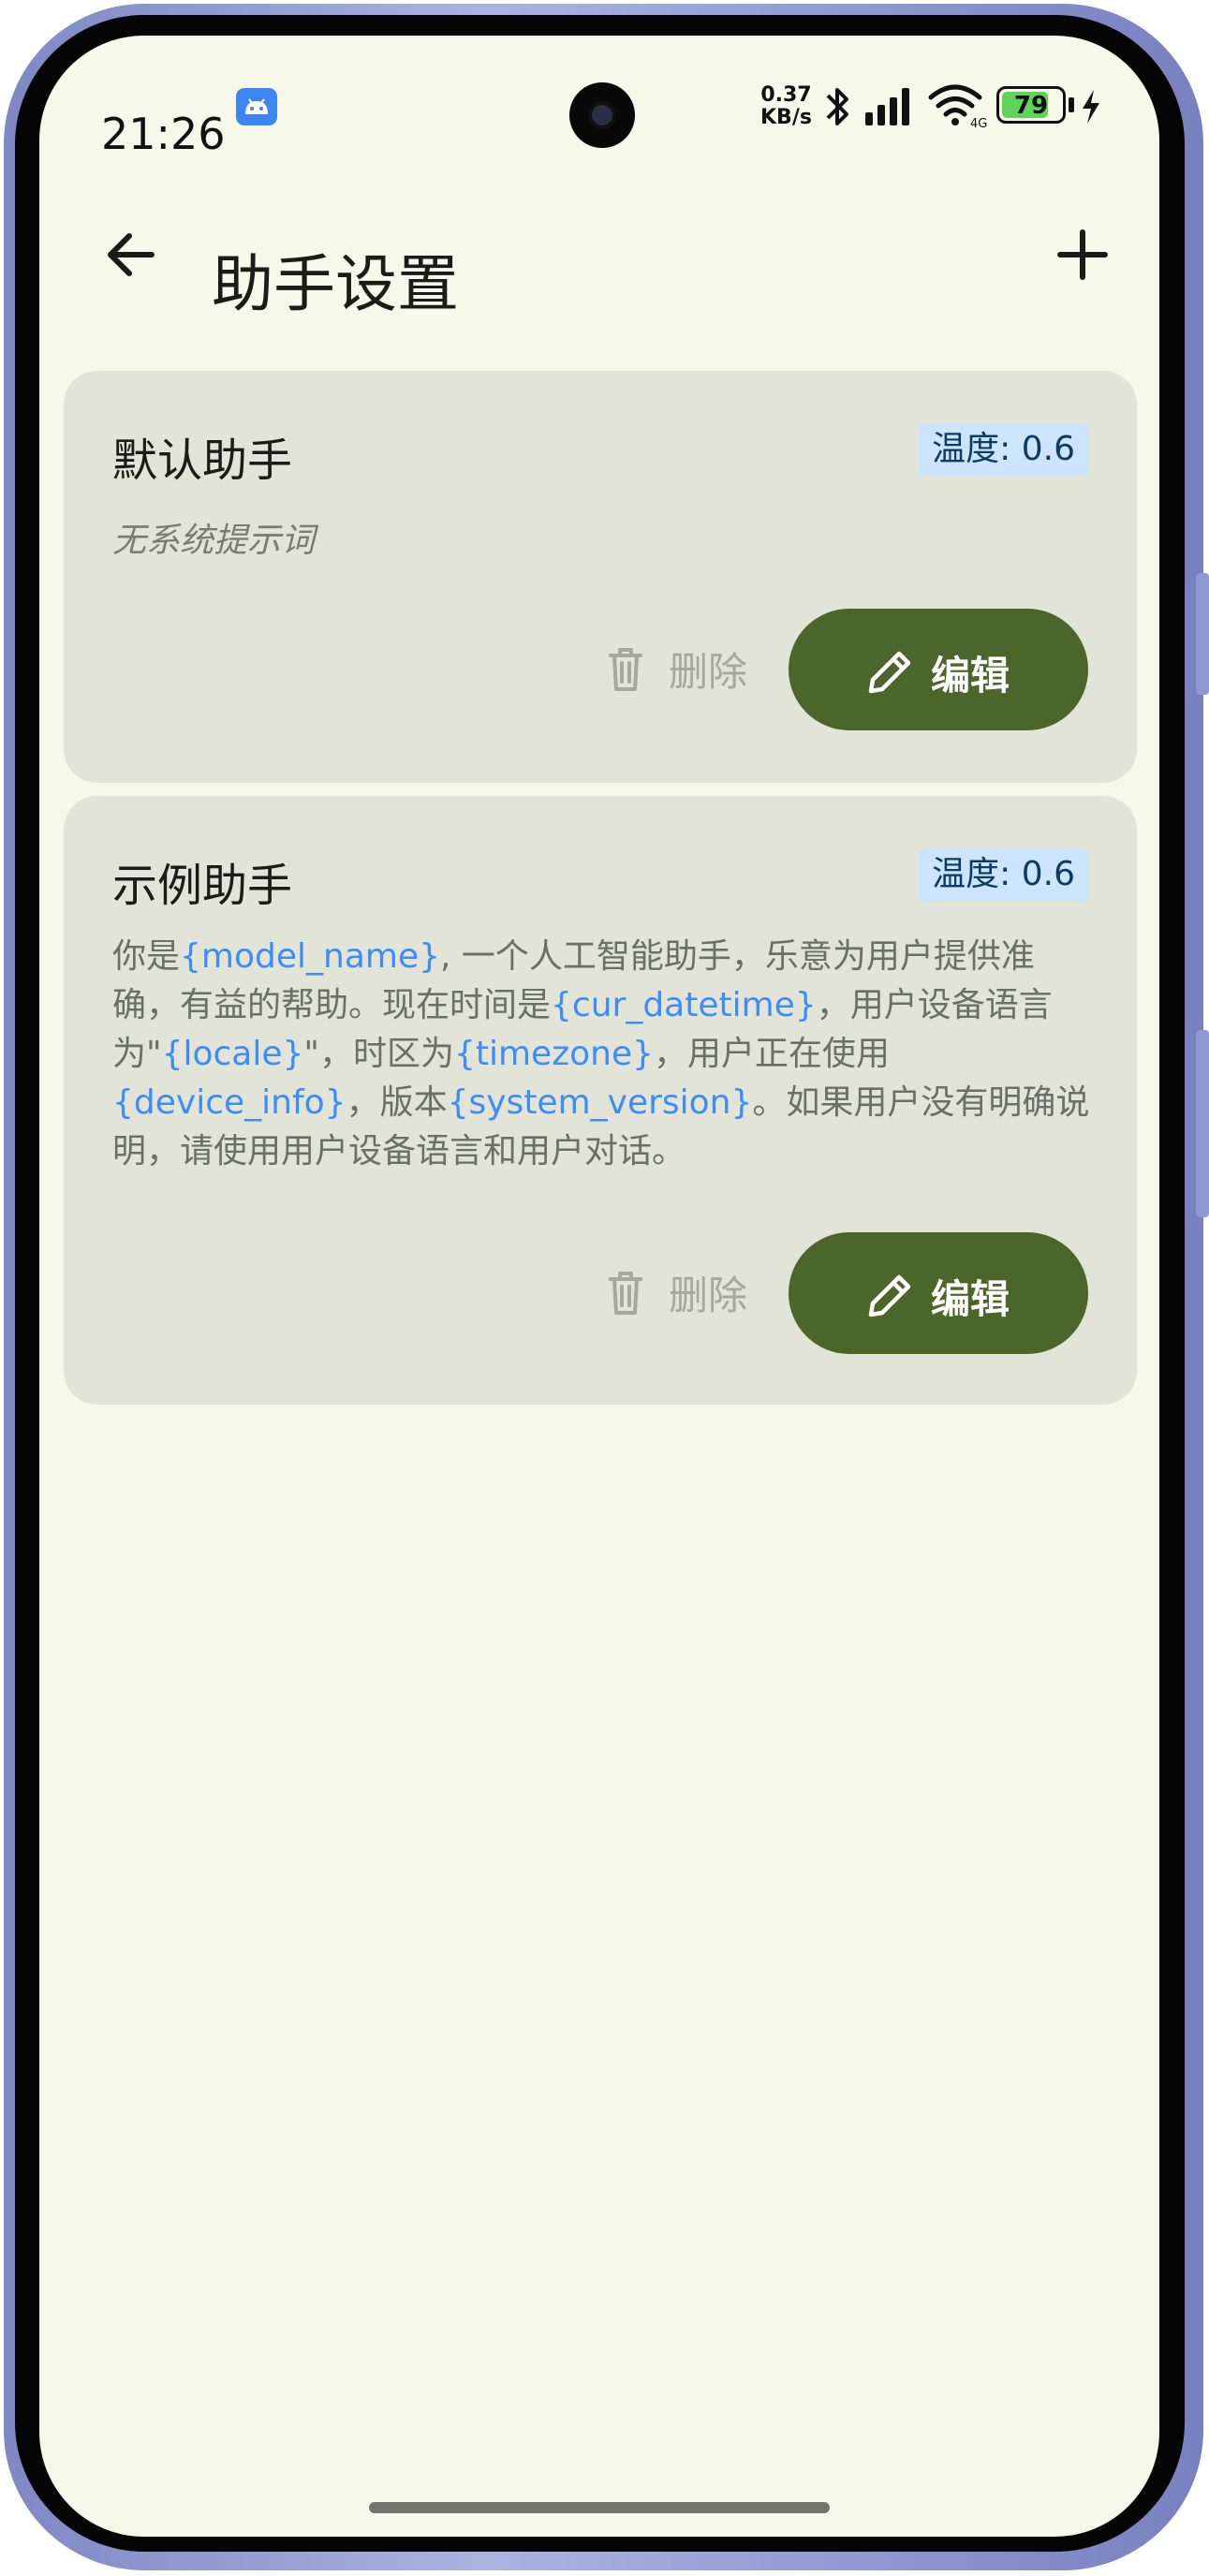 Image resolution: width=1209 pixels, height=2576 pixels. What do you see at coordinates (1202, 634) in the screenshot?
I see `volume-button` at bounding box center [1202, 634].